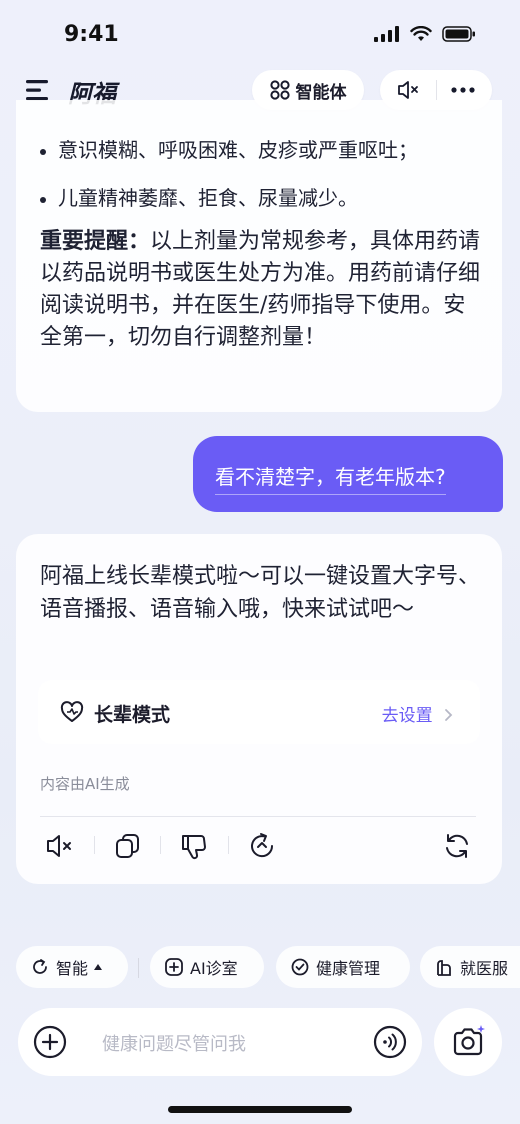 The width and height of the screenshot is (520, 1124). I want to click on chip-label: AI诊室, so click(214, 968).